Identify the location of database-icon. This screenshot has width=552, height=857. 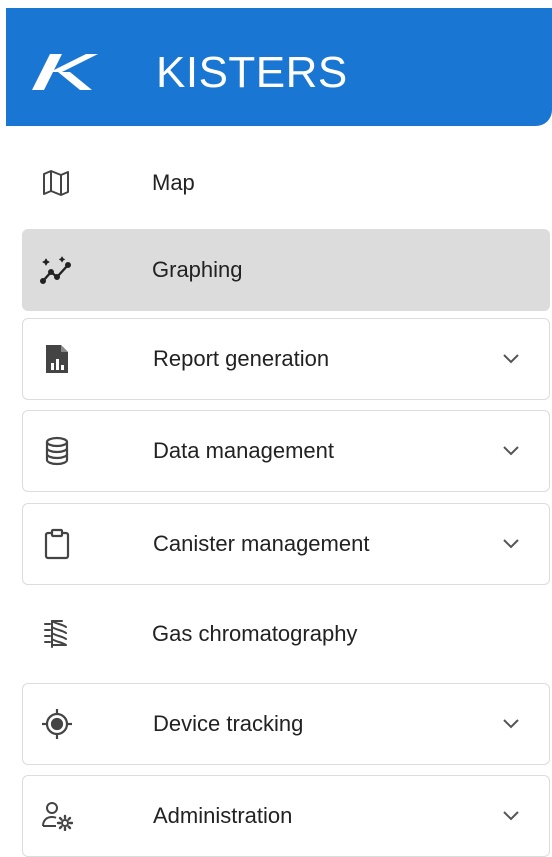
(57, 451).